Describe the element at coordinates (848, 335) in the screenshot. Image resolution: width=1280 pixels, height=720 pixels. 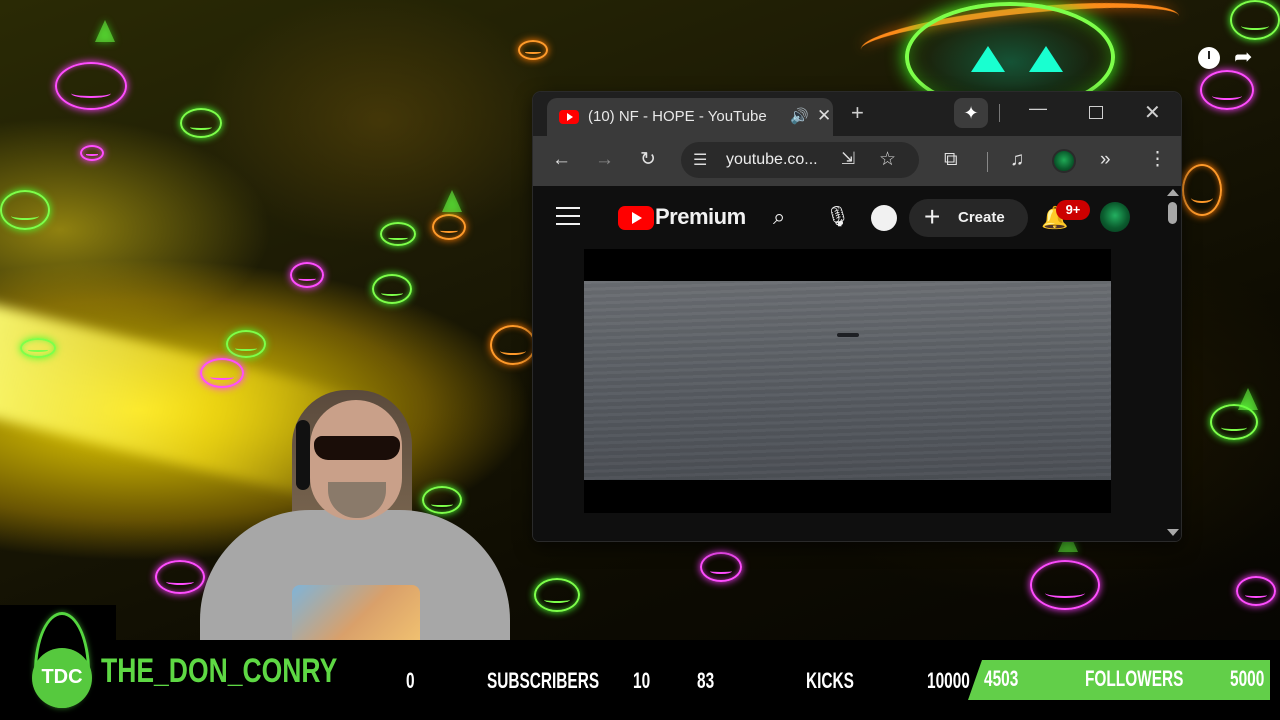
I see `boat-on-sea` at that location.